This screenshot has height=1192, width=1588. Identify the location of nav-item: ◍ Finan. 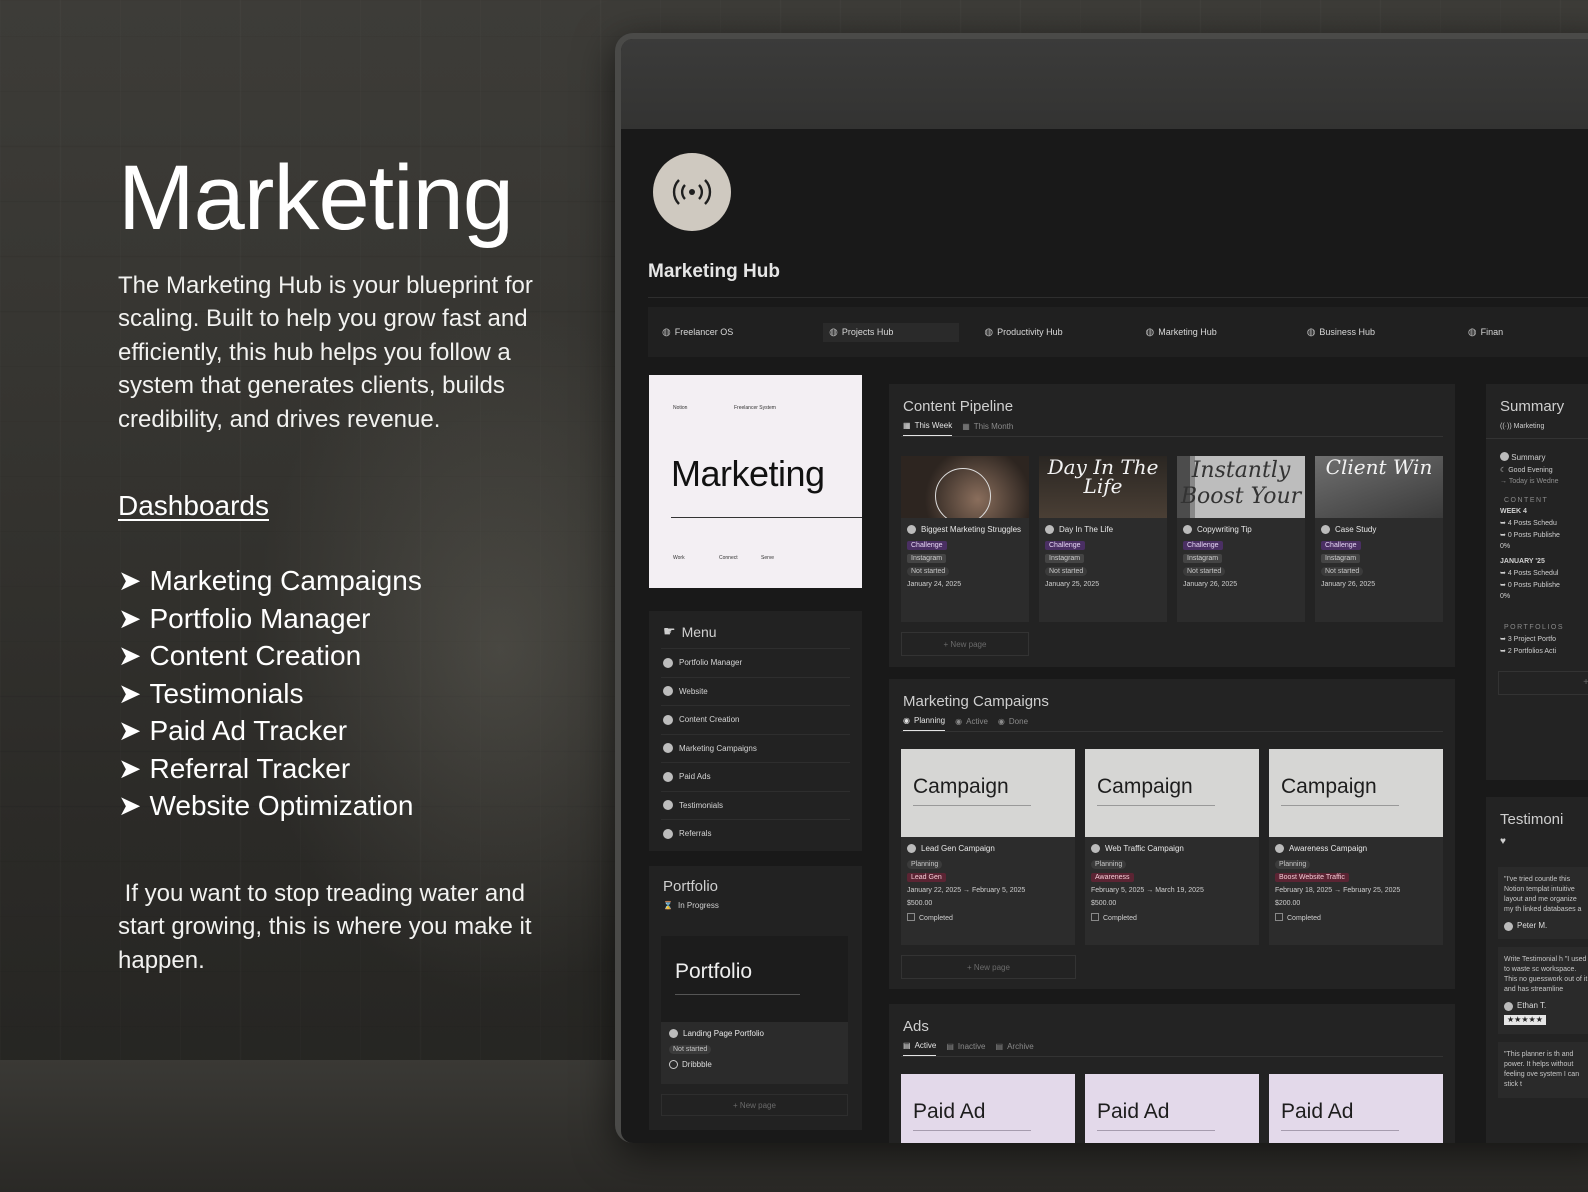
(1521, 332).